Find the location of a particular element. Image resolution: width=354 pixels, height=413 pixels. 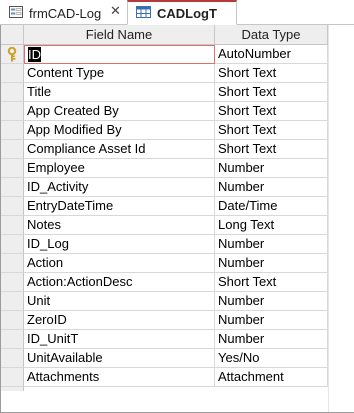

table-row: ID_UnitT Number is located at coordinates (164, 339).